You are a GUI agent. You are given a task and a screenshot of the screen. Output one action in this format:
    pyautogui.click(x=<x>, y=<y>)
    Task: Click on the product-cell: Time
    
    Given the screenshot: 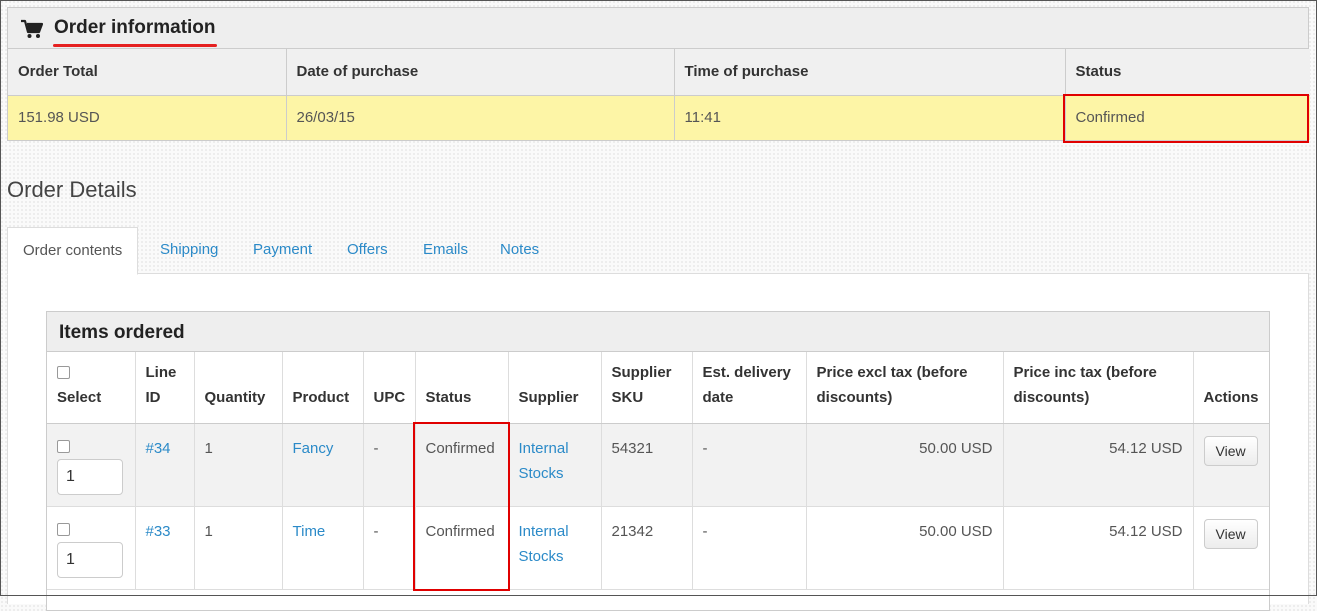 What is the action you would take?
    pyautogui.click(x=323, y=548)
    